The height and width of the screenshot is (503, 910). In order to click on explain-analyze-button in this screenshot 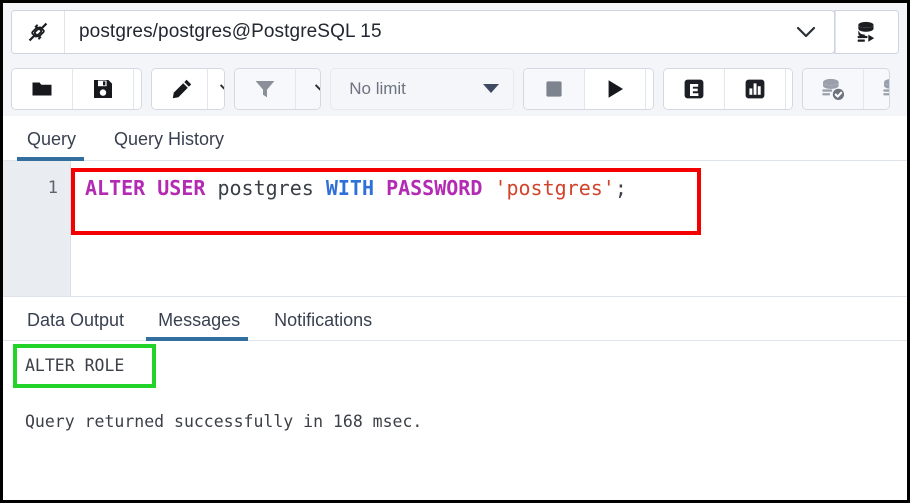, I will do `click(755, 88)`.